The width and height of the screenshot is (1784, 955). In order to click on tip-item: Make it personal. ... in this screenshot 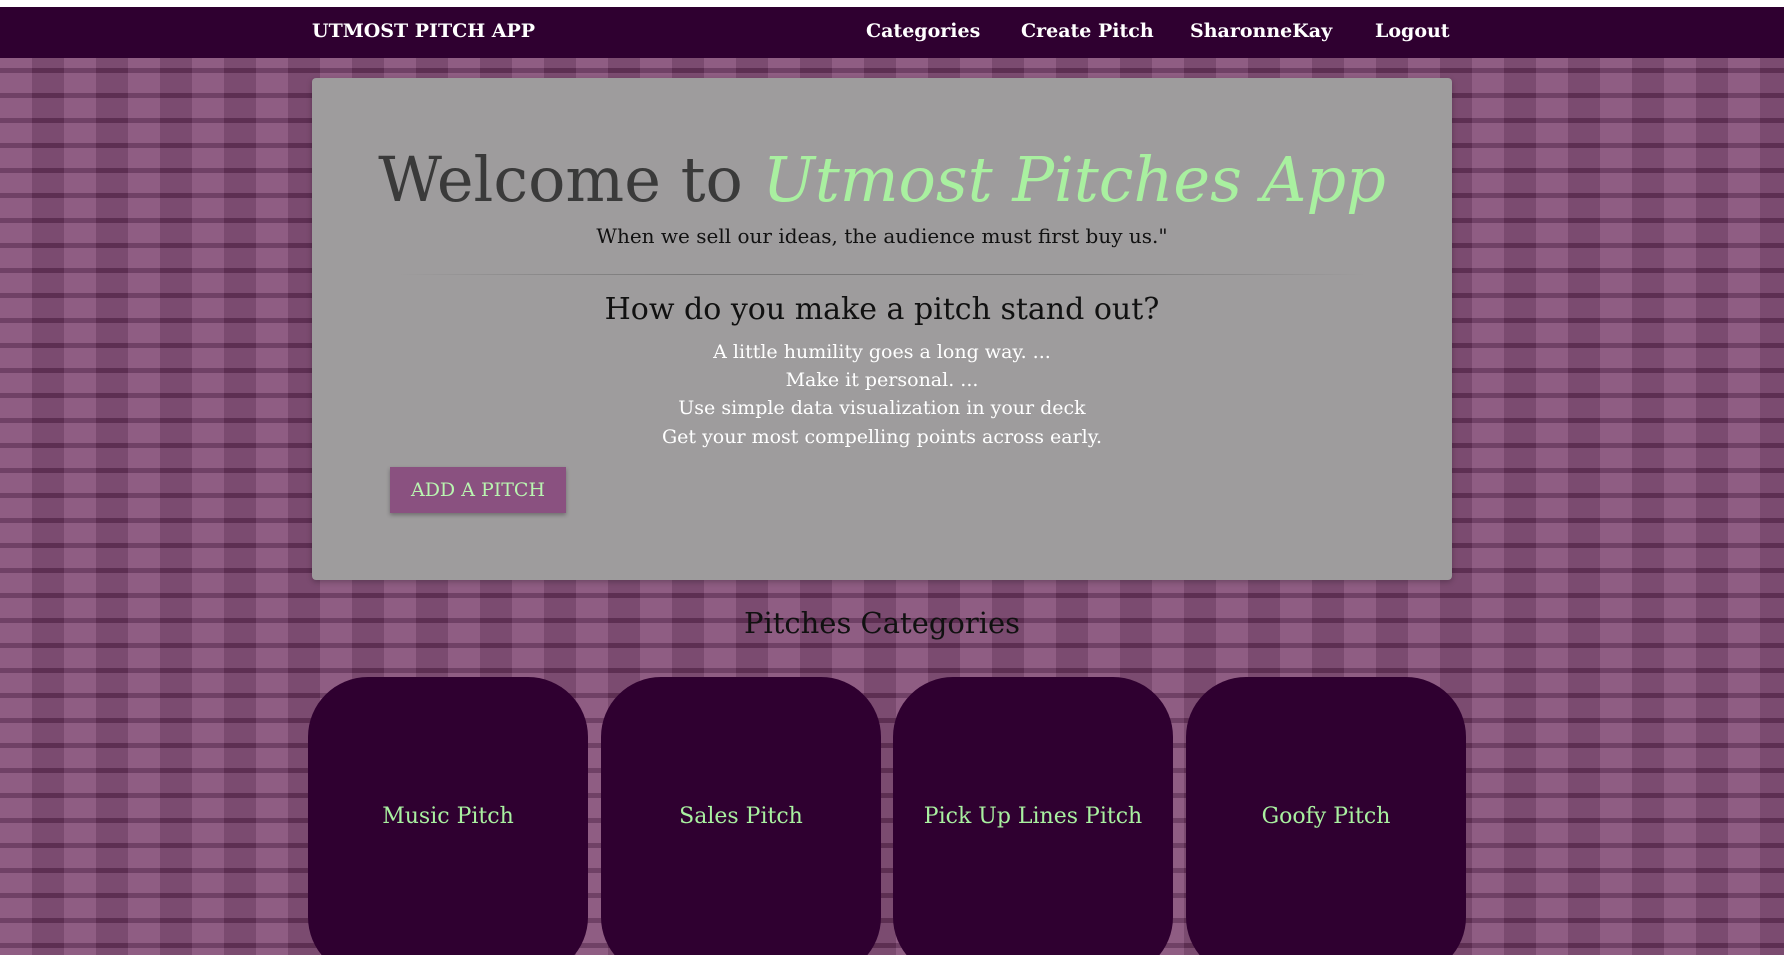, I will do `click(882, 380)`.